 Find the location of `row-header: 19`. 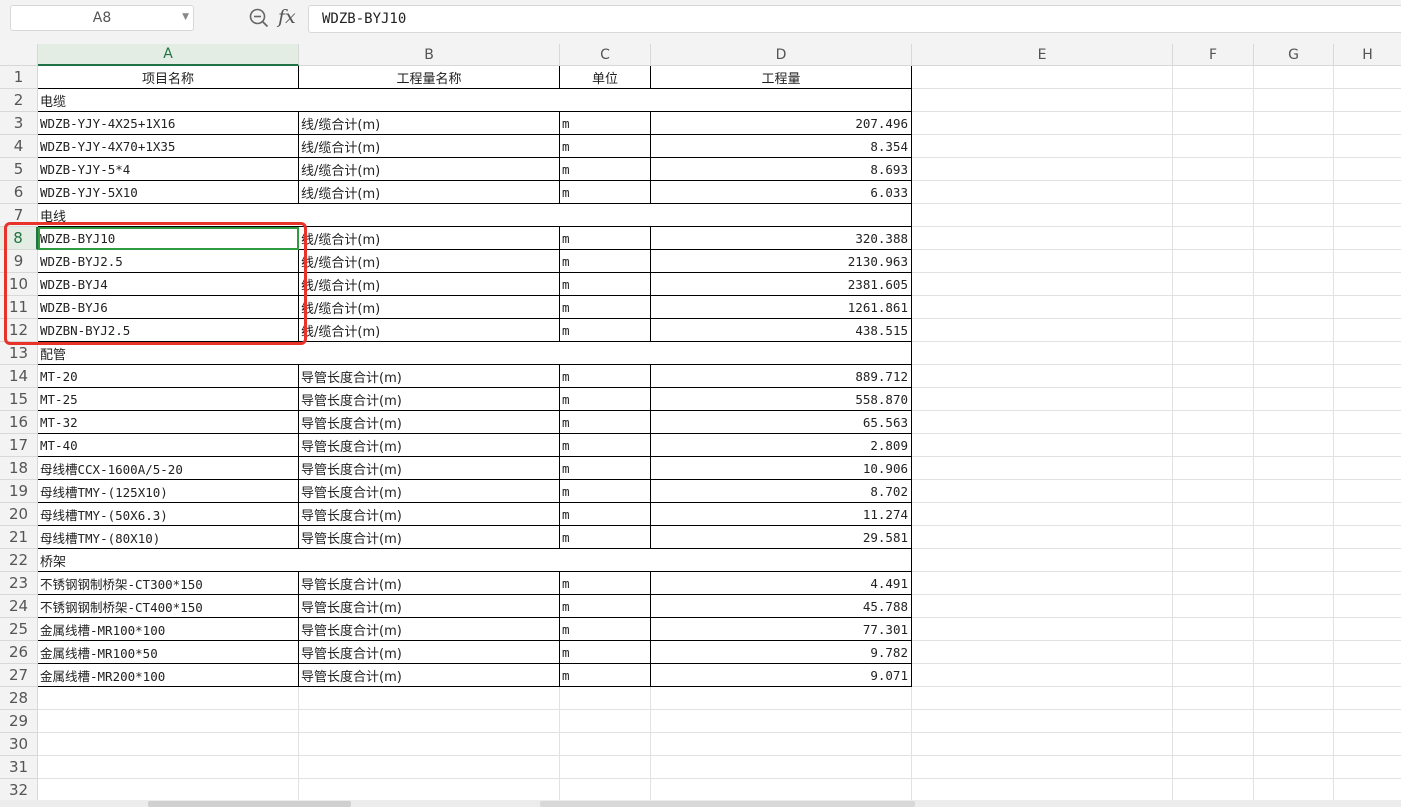

row-header: 19 is located at coordinates (19, 491).